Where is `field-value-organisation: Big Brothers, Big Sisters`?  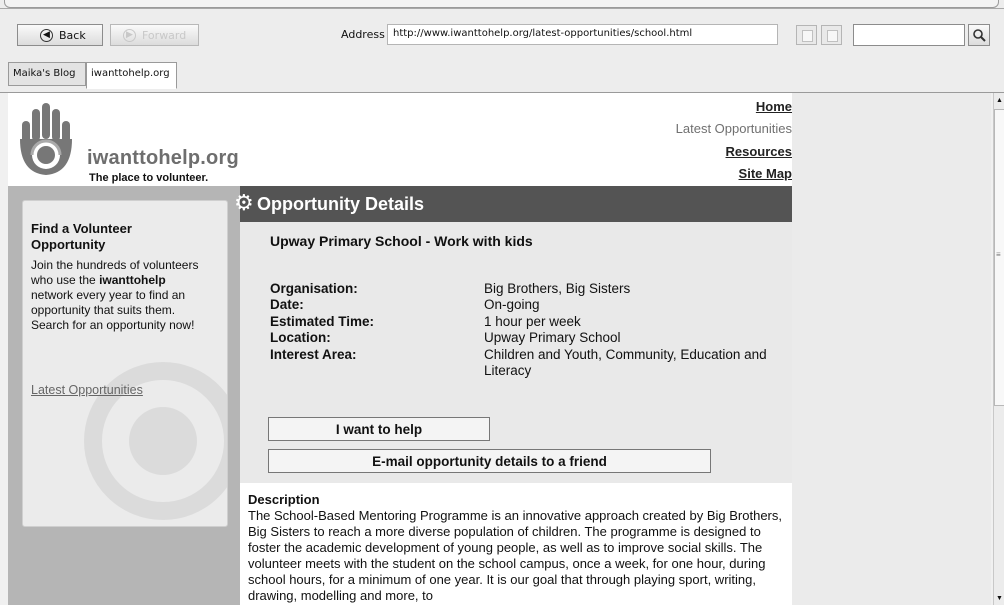
field-value-organisation: Big Brothers, Big Sisters is located at coordinates (557, 288).